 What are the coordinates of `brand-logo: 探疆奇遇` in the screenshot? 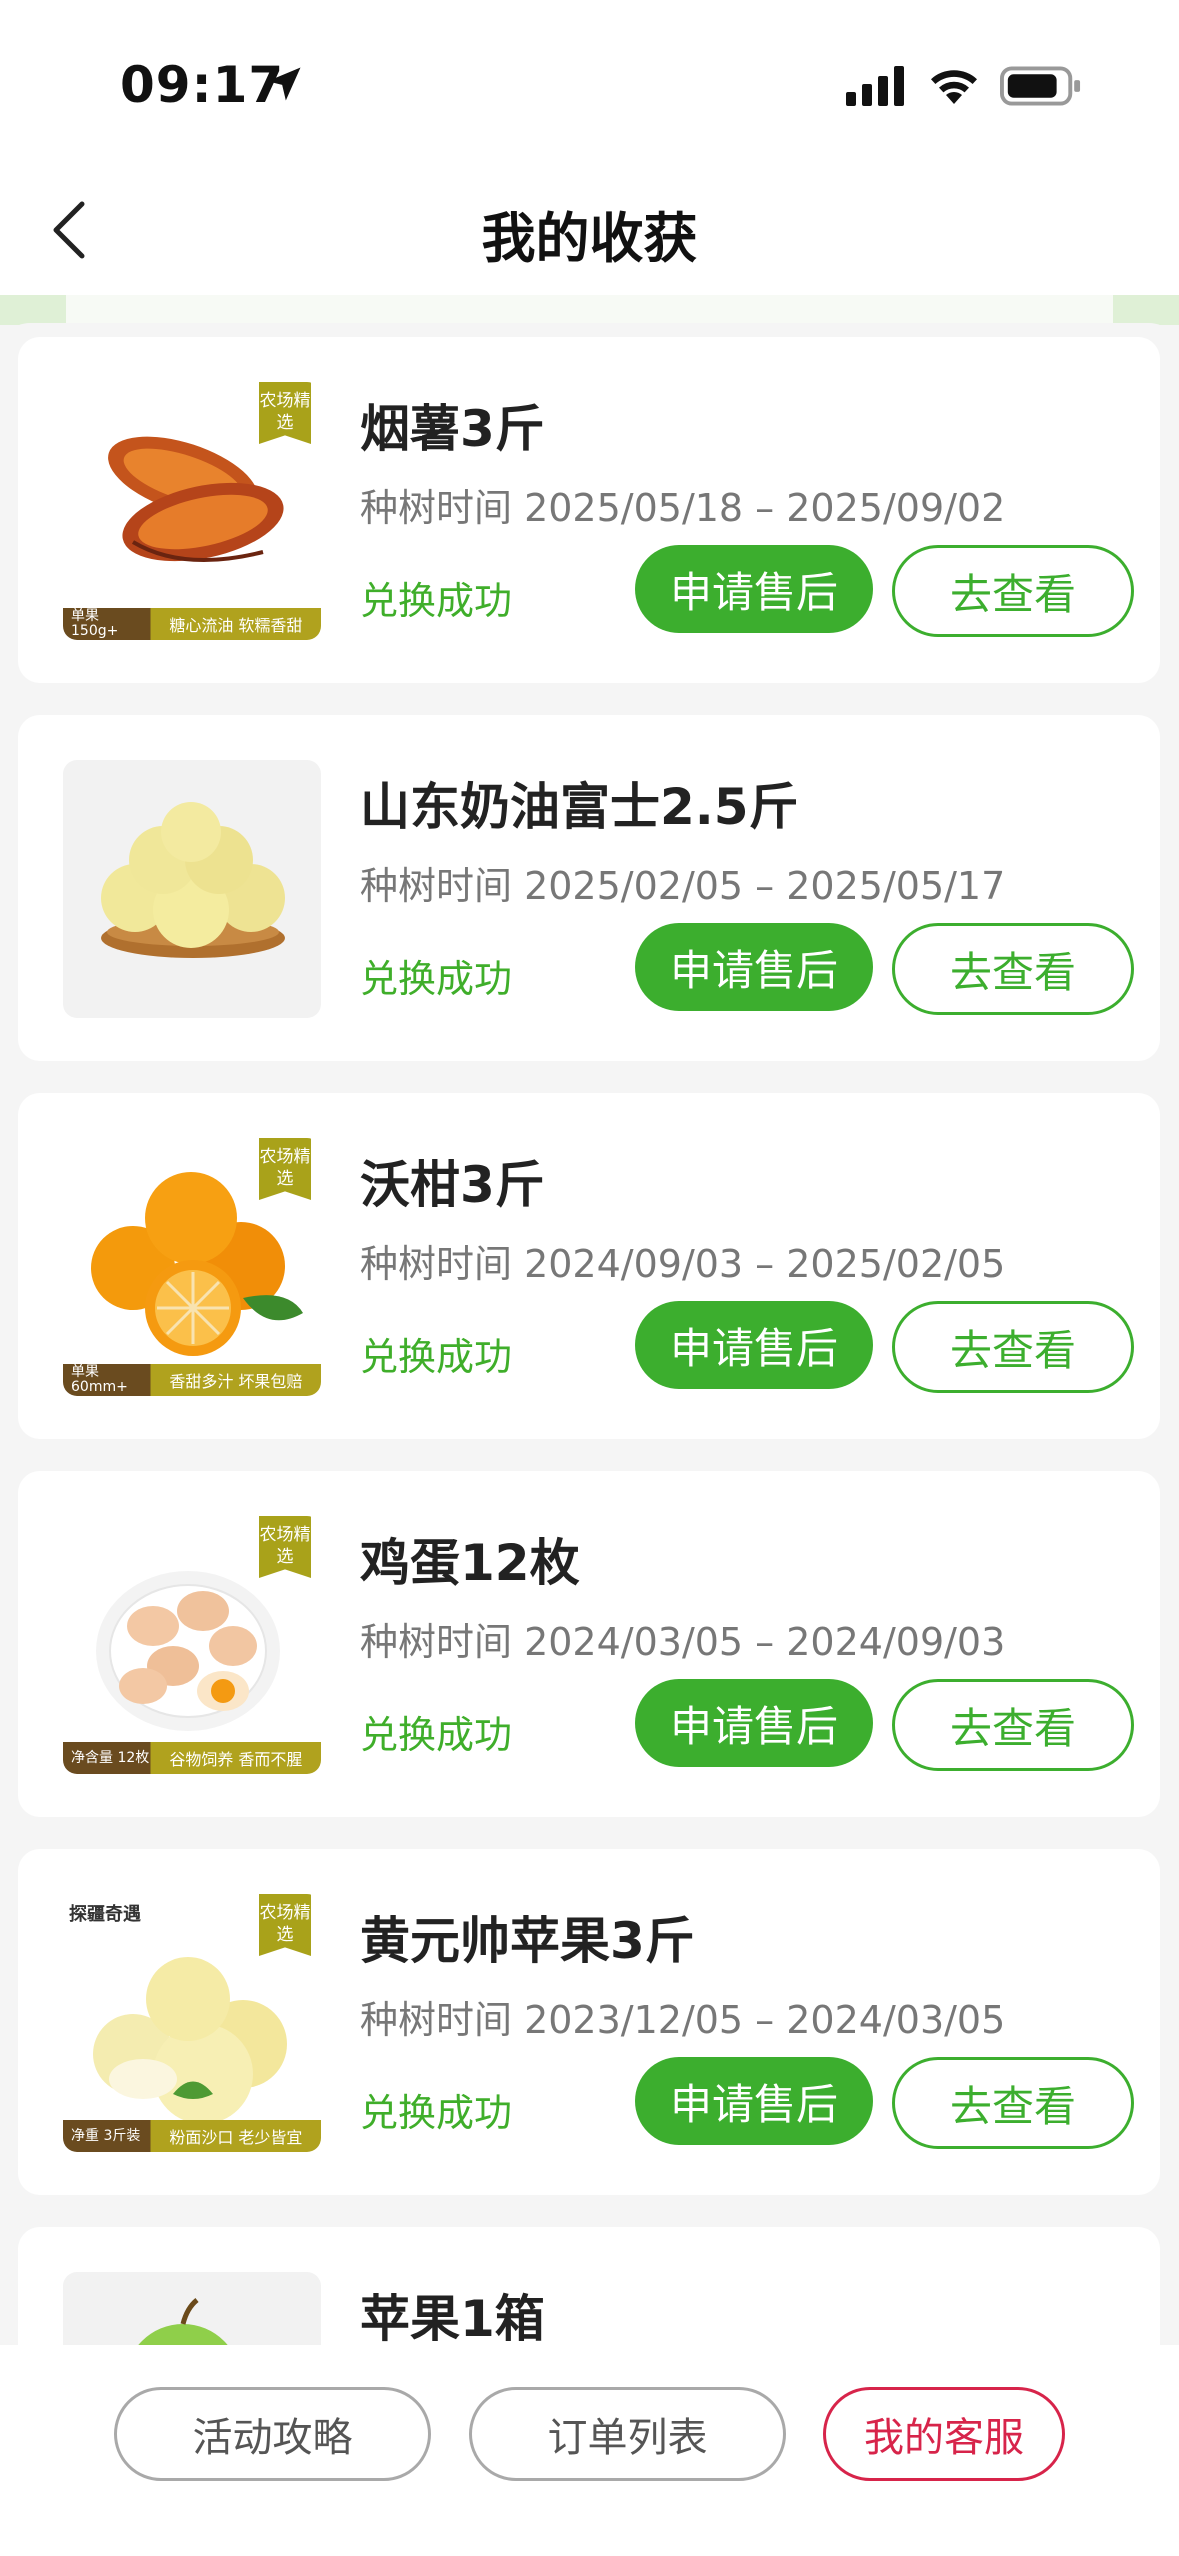 It's located at (105, 1914).